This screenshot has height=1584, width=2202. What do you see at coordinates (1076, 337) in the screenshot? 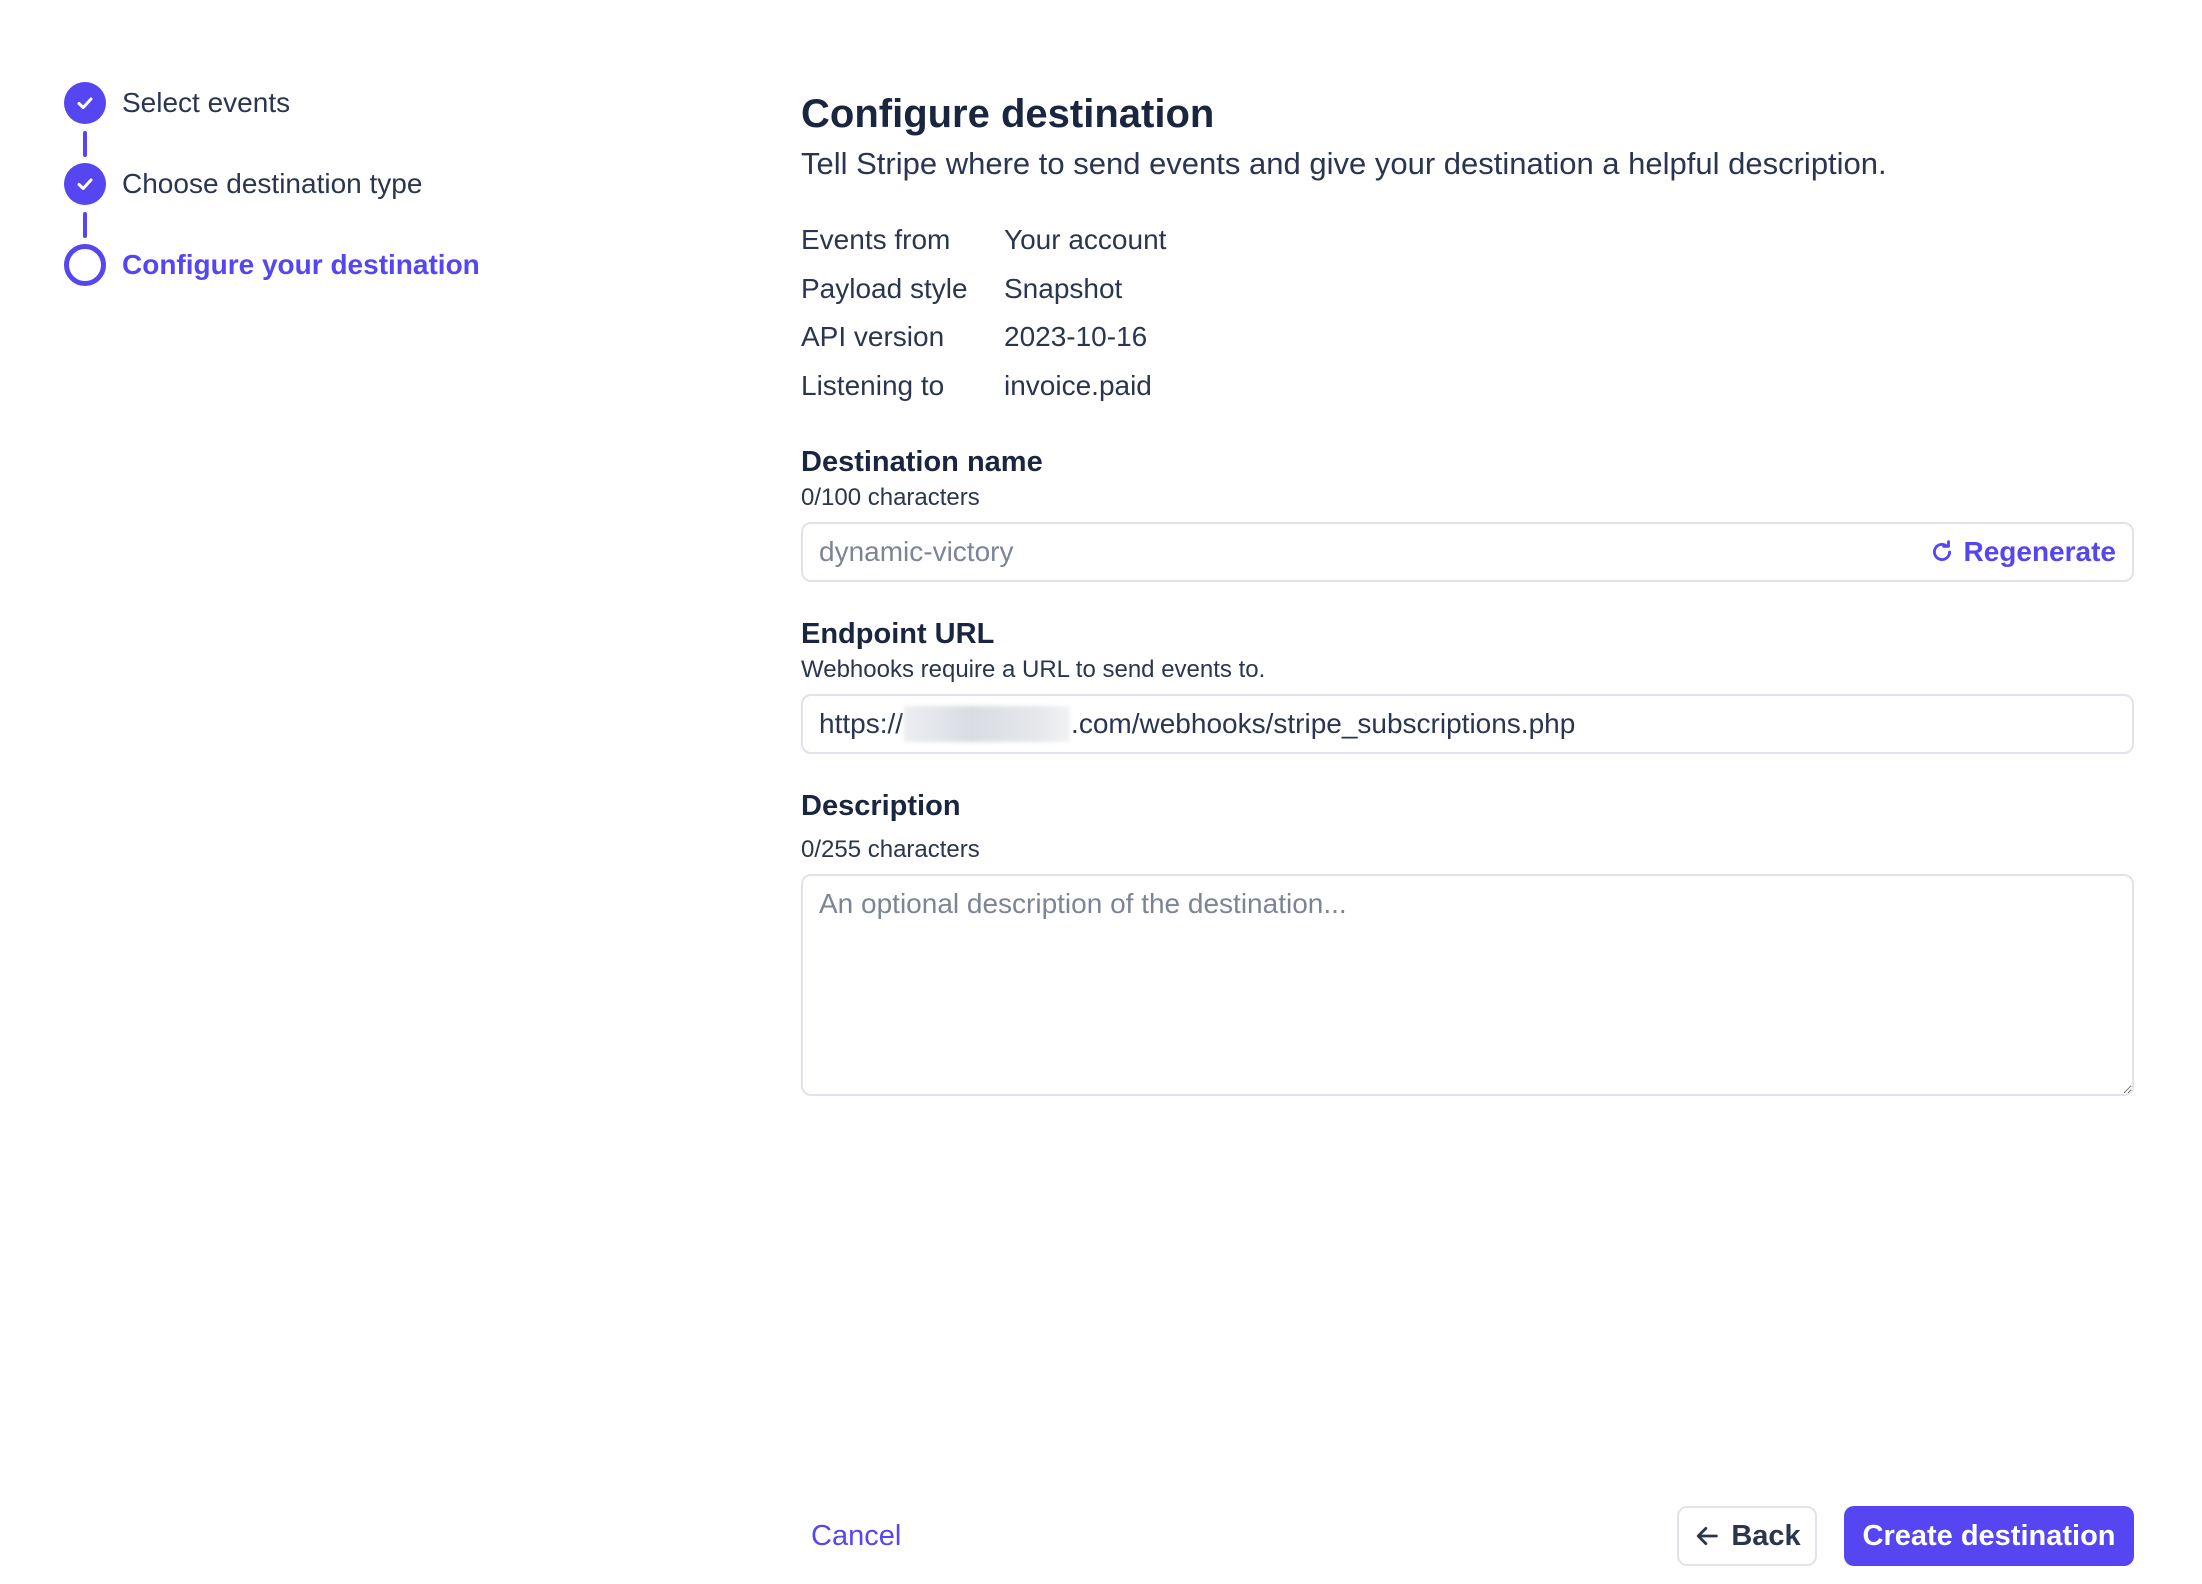
I see `summary-value: 2023-10-16` at bounding box center [1076, 337].